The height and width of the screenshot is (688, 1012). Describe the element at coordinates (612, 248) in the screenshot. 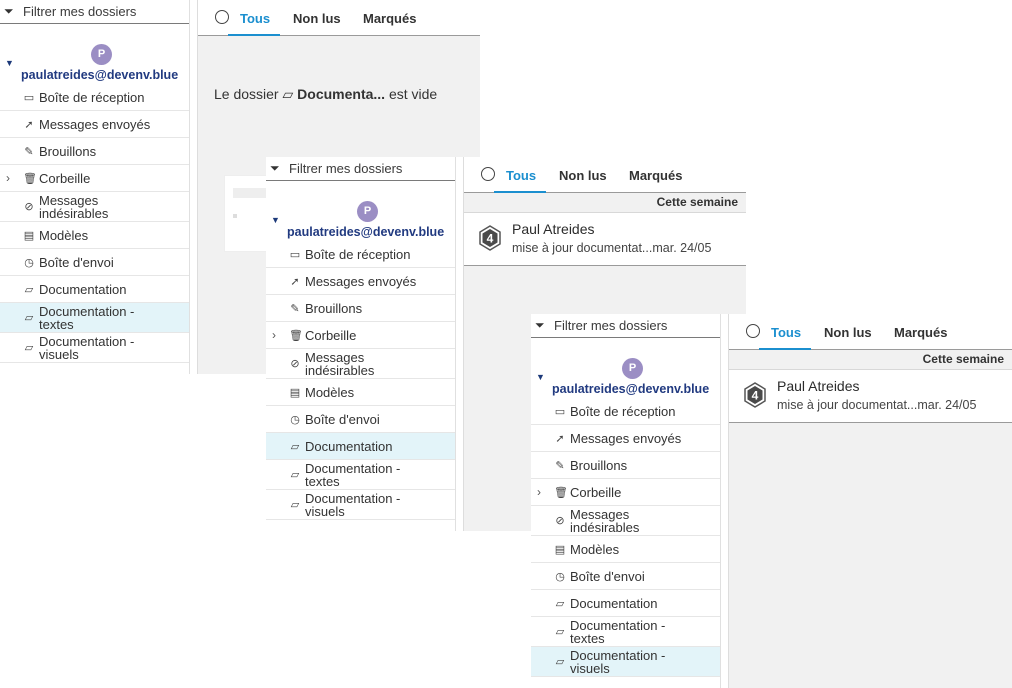

I see `message-snippet: mise à jour documentat...mar. 24/05` at that location.